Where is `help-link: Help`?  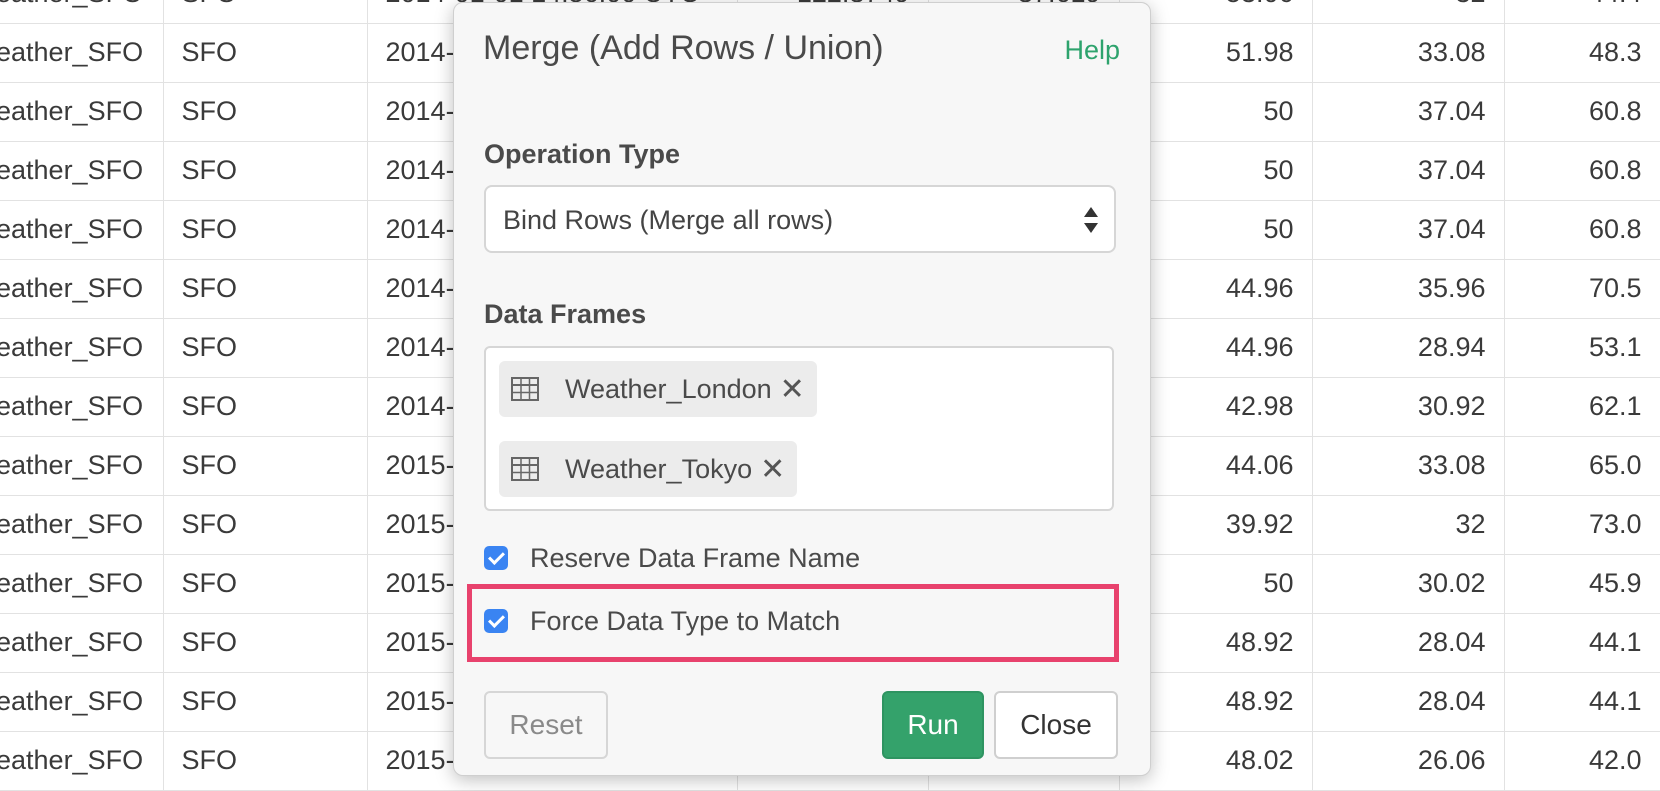
help-link: Help is located at coordinates (1092, 50).